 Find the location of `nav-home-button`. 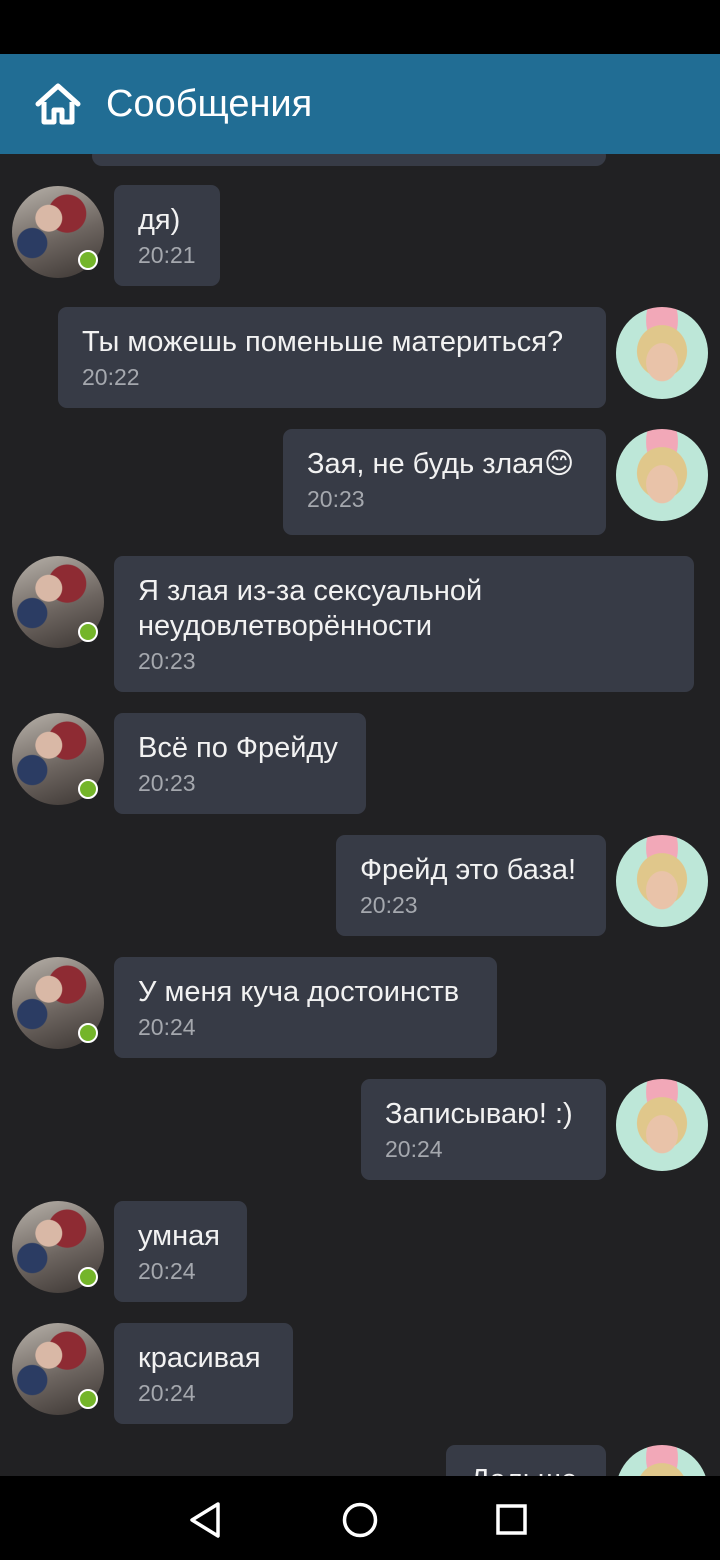

nav-home-button is located at coordinates (360, 1520).